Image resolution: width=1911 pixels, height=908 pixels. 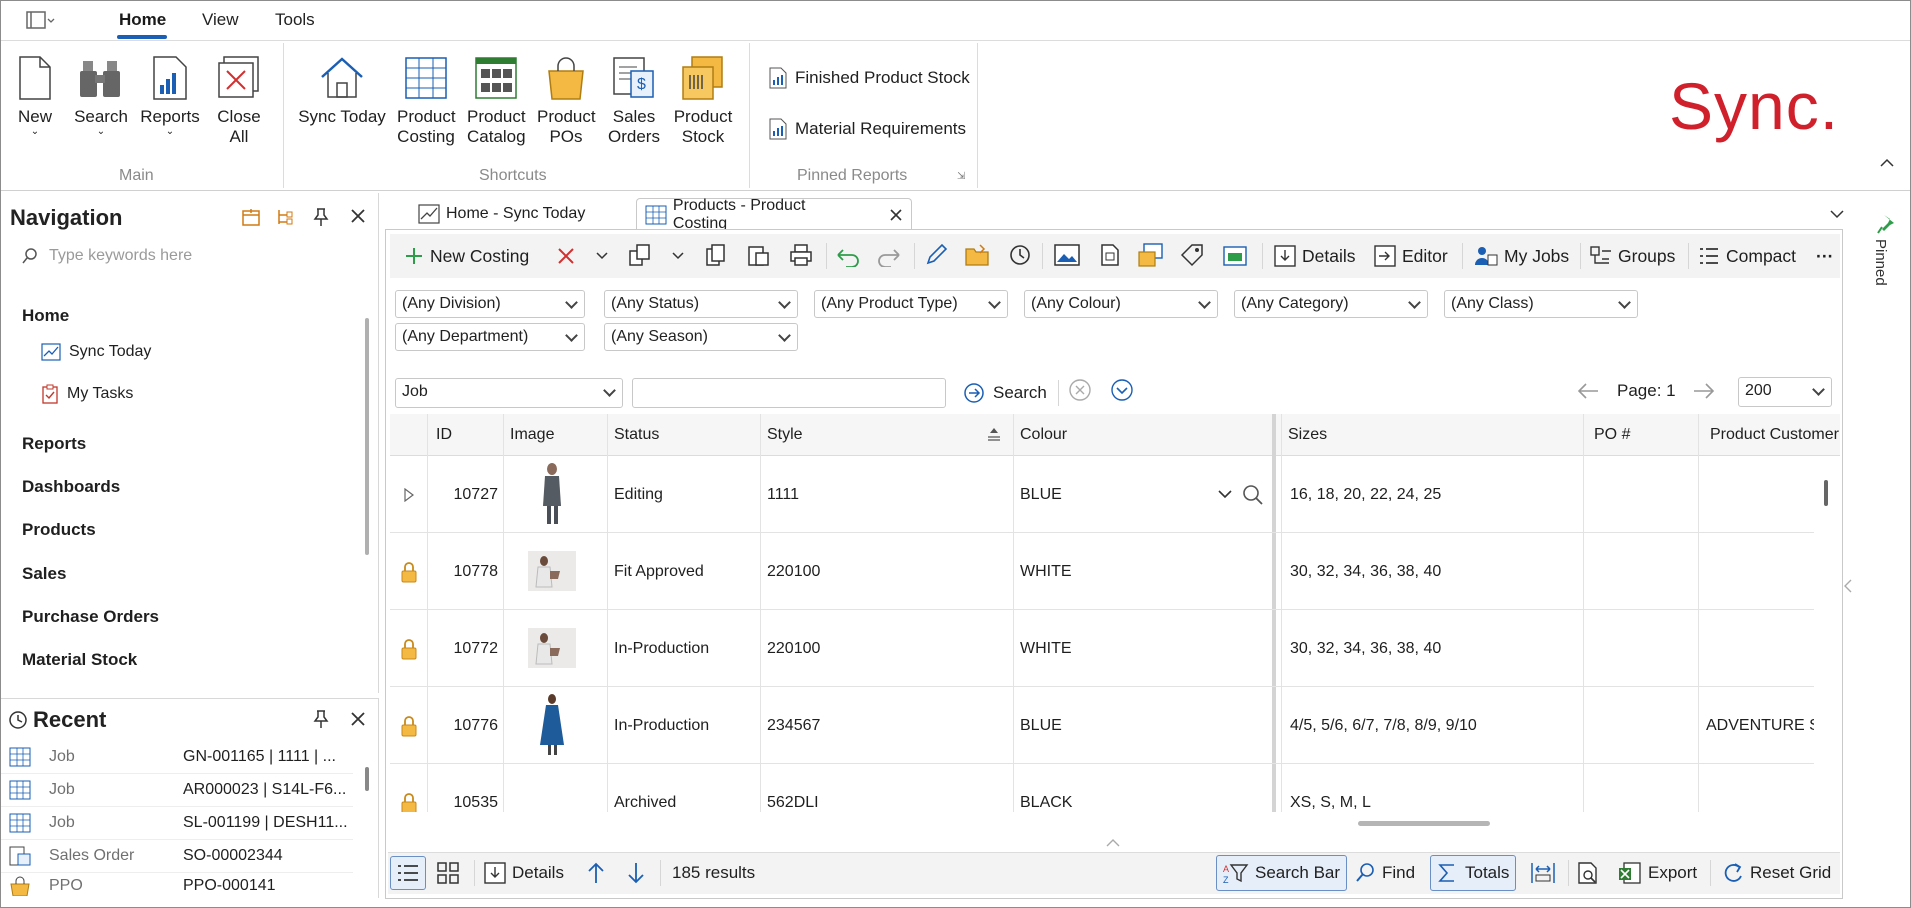 What do you see at coordinates (295, 20) in the screenshot?
I see `menu-tab-tools: Tools` at bounding box center [295, 20].